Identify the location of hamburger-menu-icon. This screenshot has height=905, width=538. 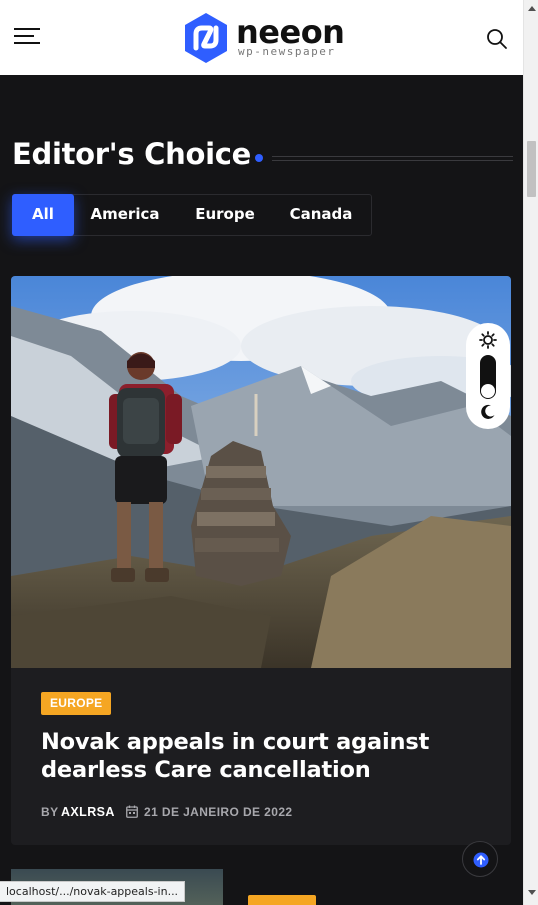
(27, 38).